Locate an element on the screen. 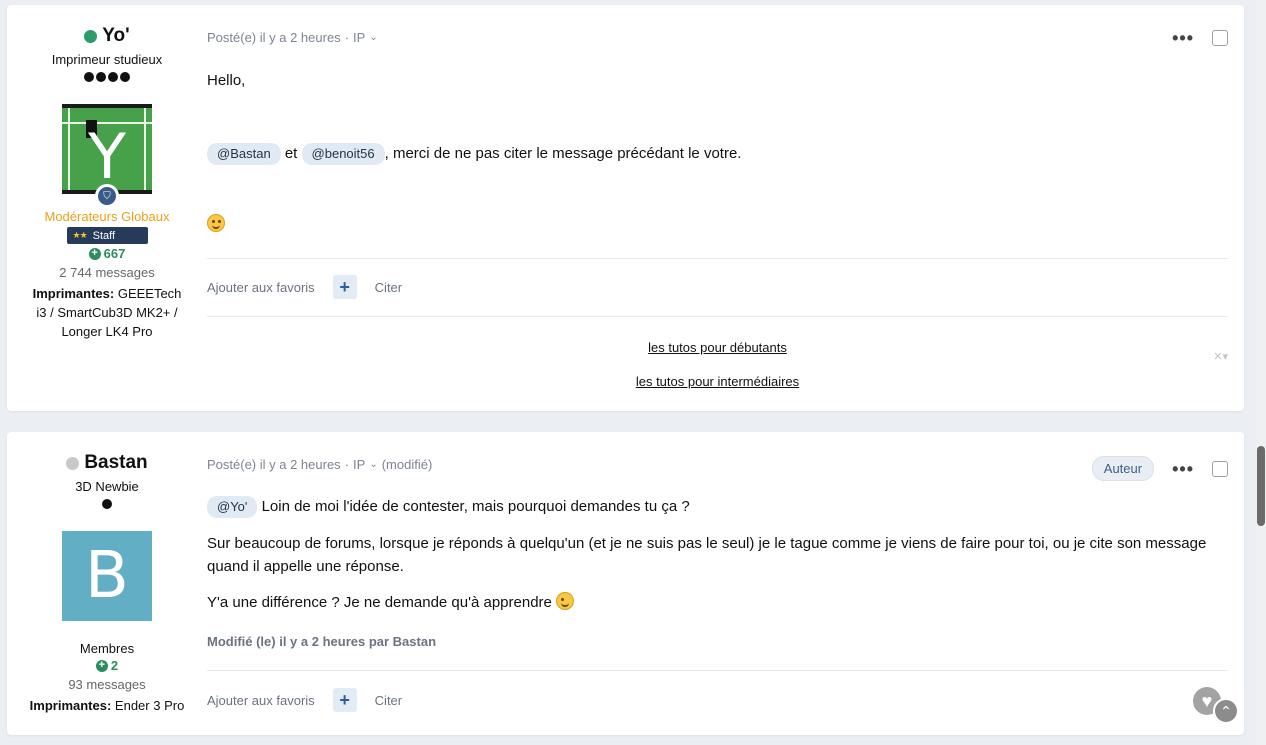 This screenshot has width=1266, height=745. smile-emoji-icon is located at coordinates (216, 223).